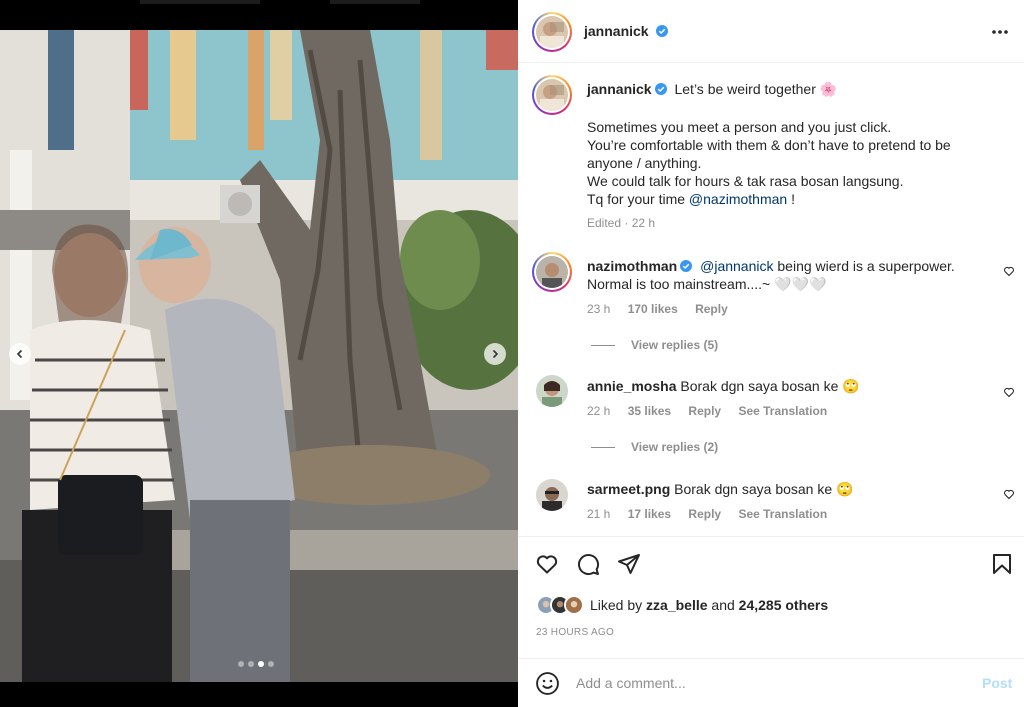 Image resolution: width=1024 pixels, height=707 pixels. I want to click on caption-avatar-image, so click(552, 95).